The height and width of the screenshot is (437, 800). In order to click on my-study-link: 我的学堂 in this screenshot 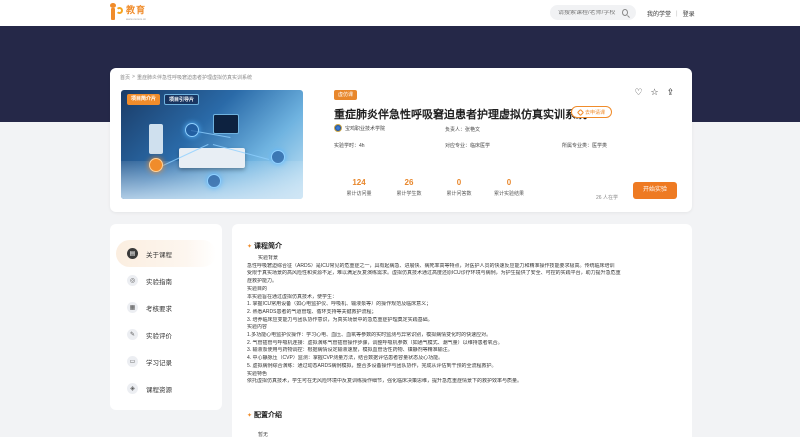, I will do `click(659, 13)`.